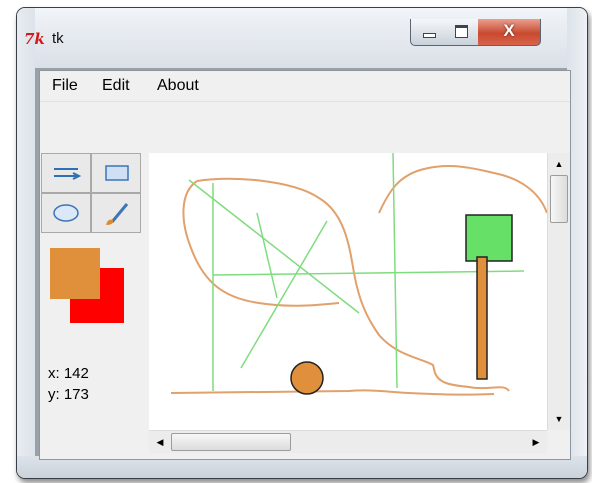  Describe the element at coordinates (559, 419) in the screenshot. I see `scroll-down-icon: ▼` at that location.